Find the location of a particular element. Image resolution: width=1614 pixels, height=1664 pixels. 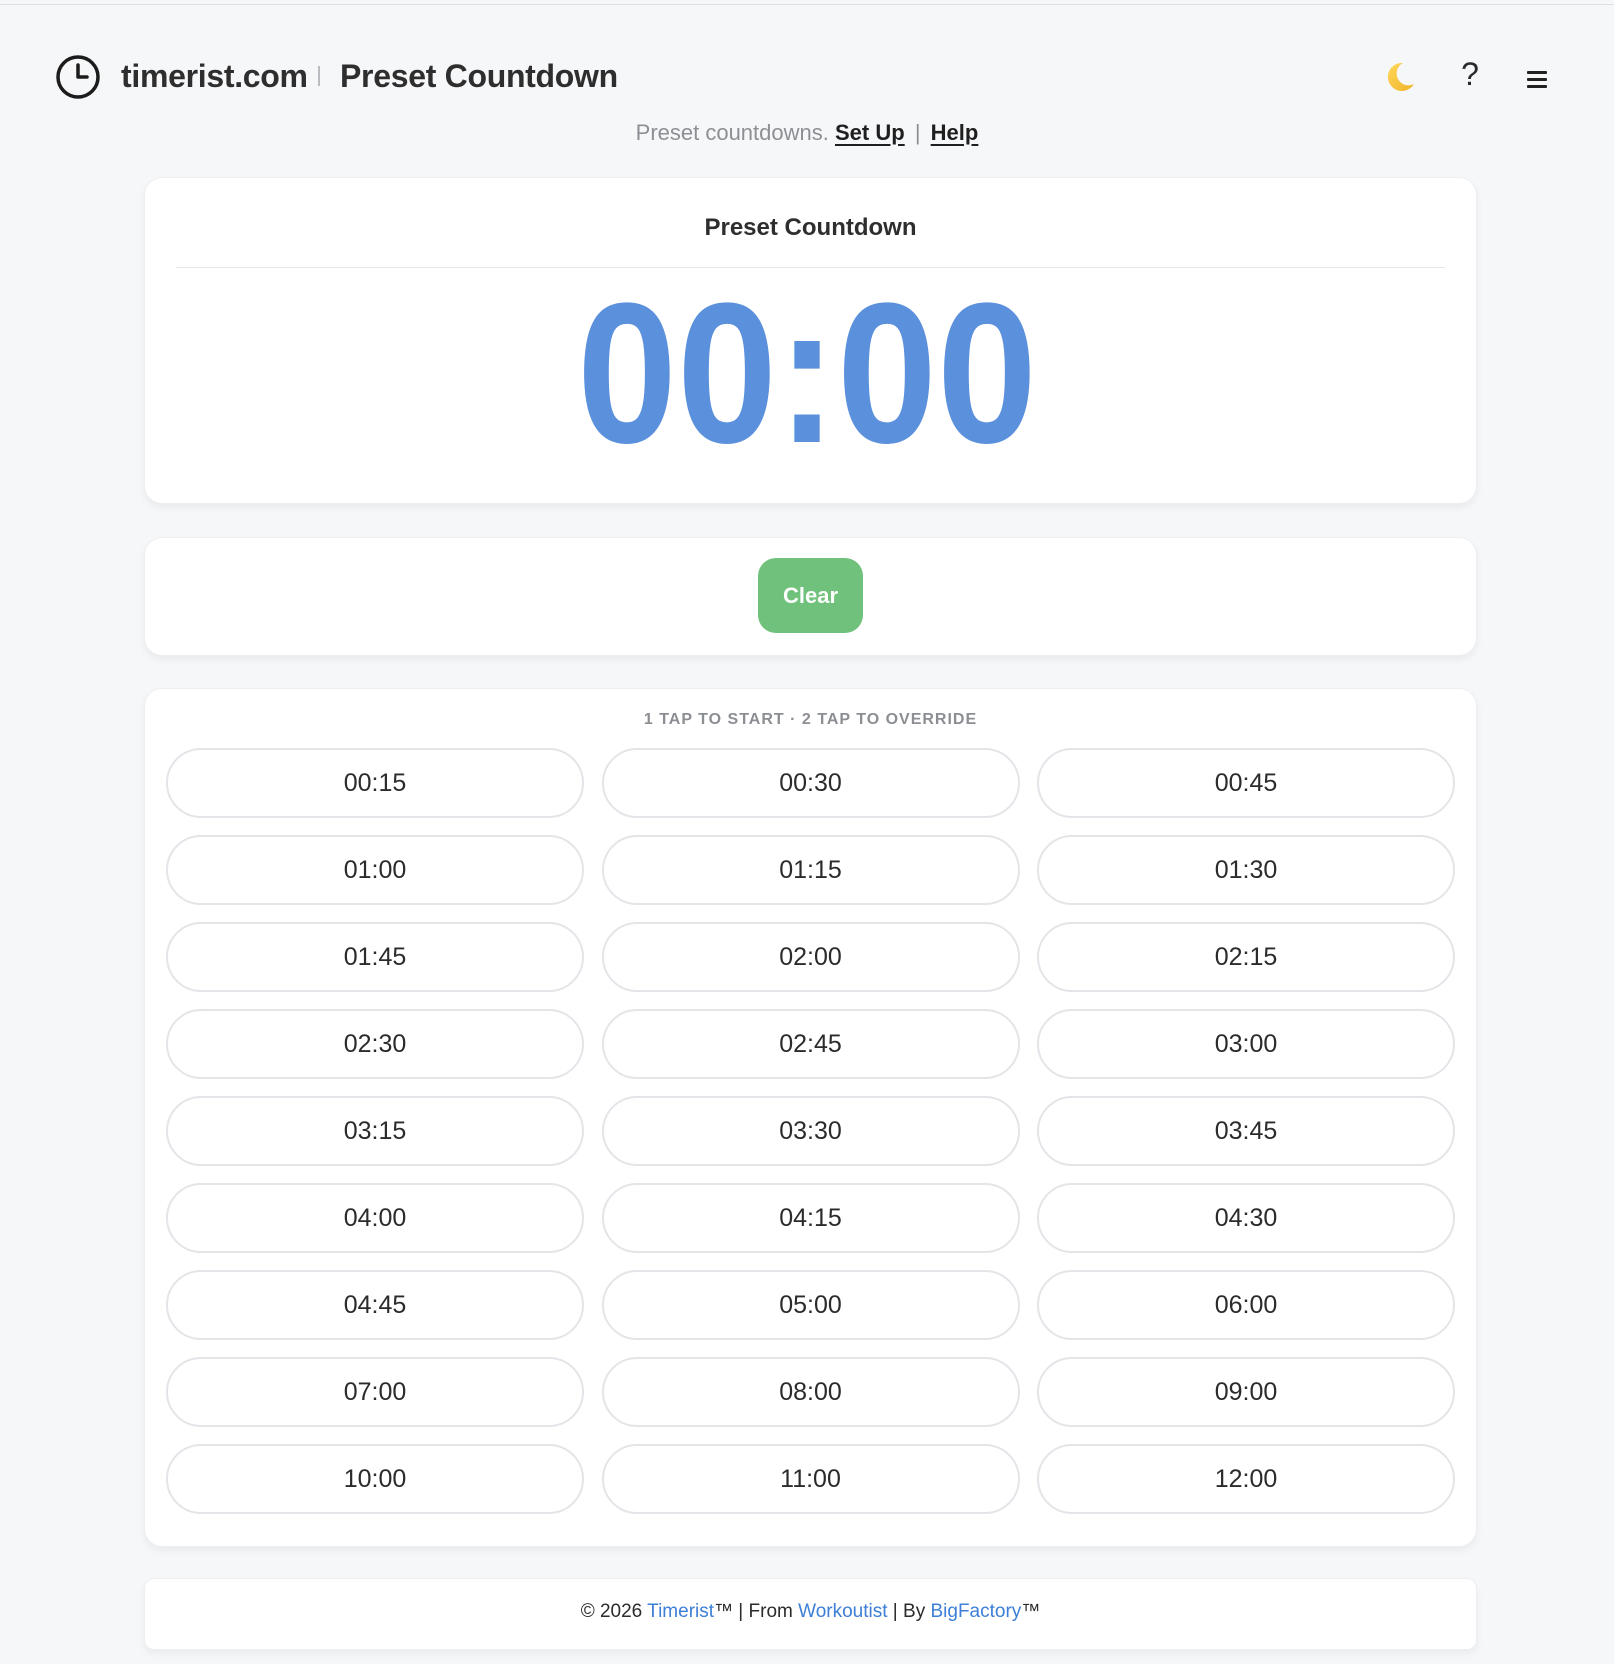

preset-button: 00:15 is located at coordinates (375, 783).